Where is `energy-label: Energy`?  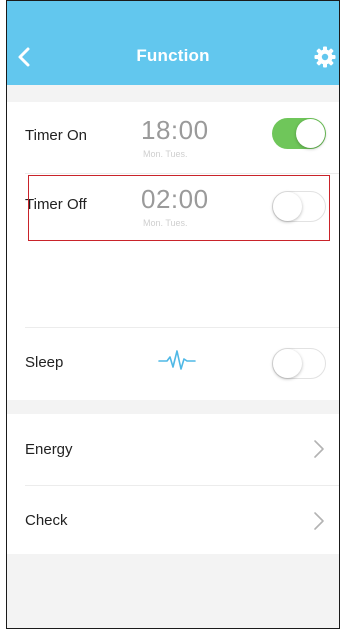
energy-label: Energy is located at coordinates (49, 449).